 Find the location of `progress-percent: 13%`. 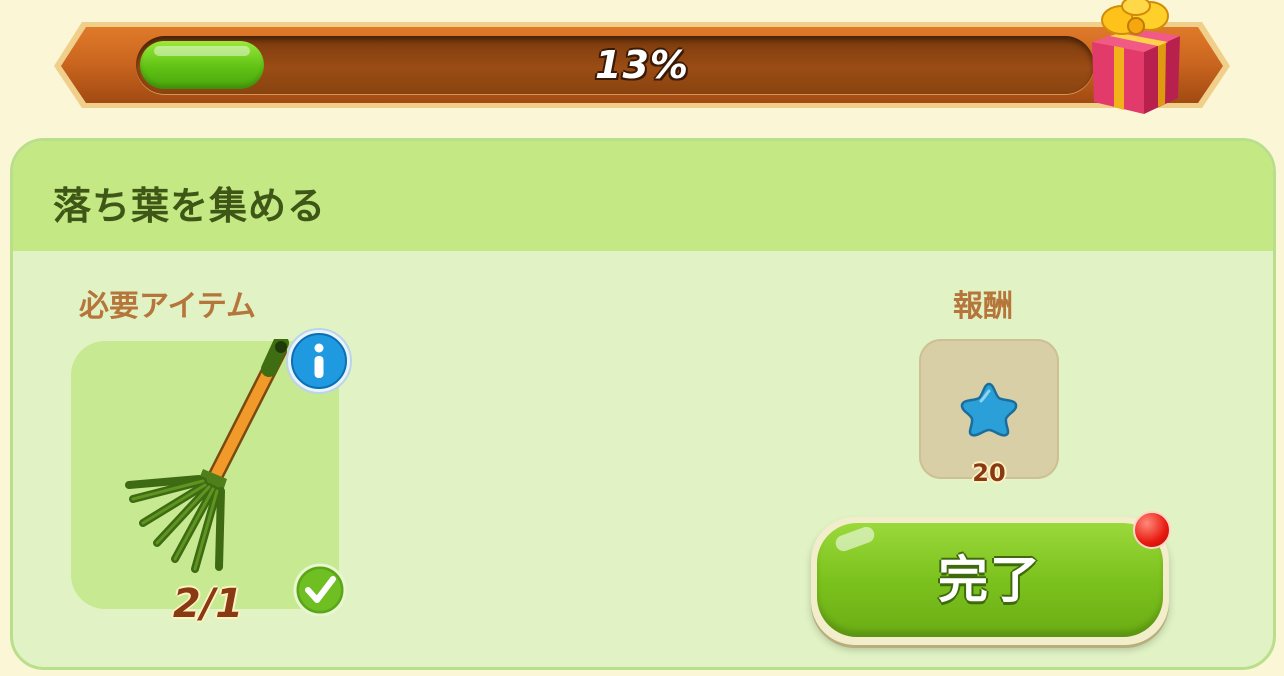

progress-percent: 13% is located at coordinates (642, 65).